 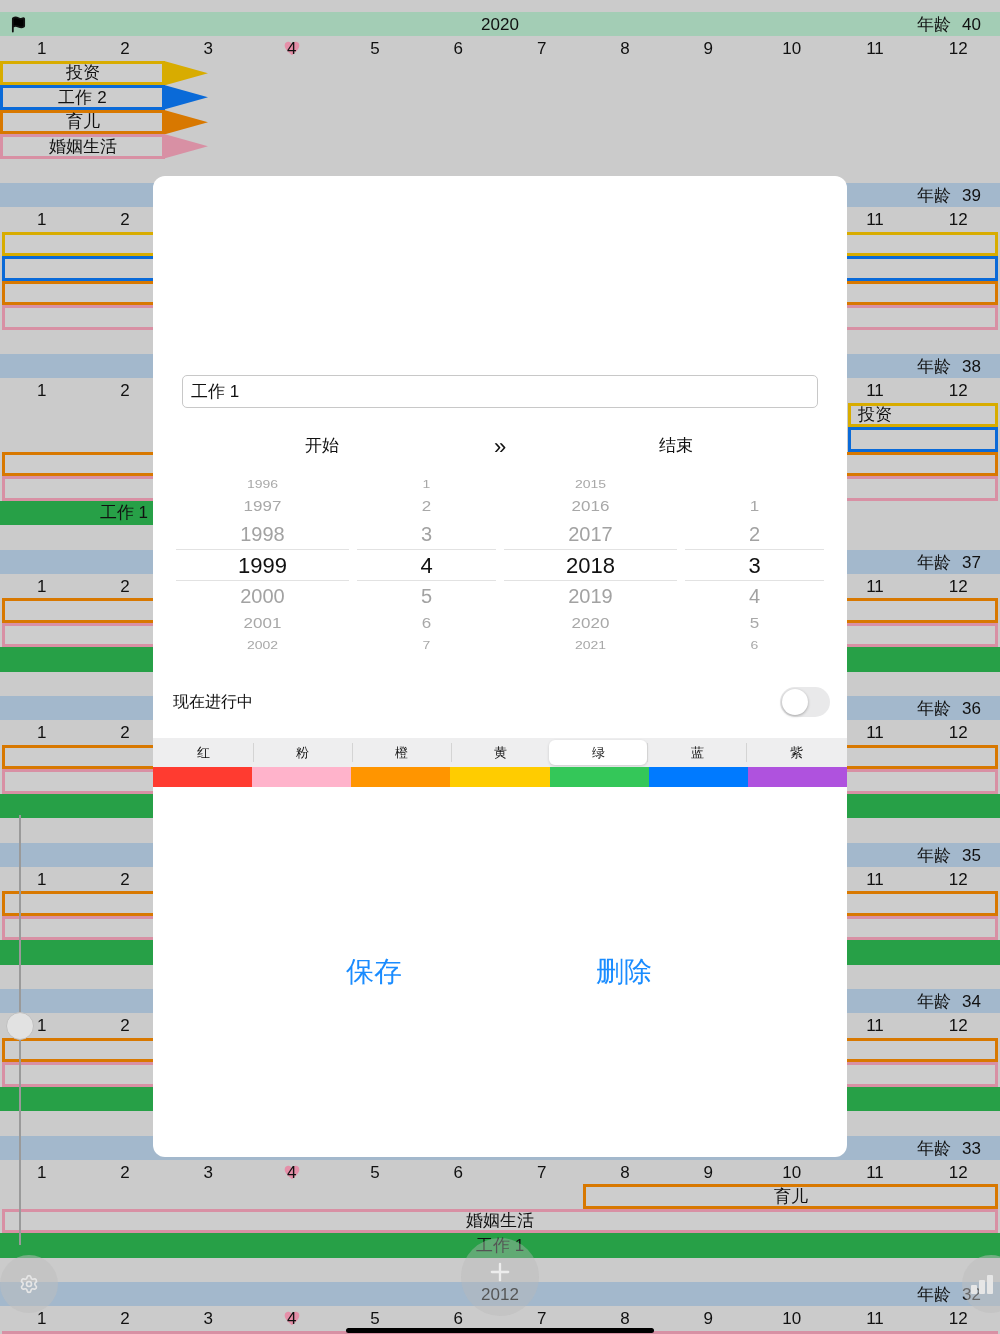 What do you see at coordinates (949, 367) in the screenshot?
I see `age-label: 年龄 38` at bounding box center [949, 367].